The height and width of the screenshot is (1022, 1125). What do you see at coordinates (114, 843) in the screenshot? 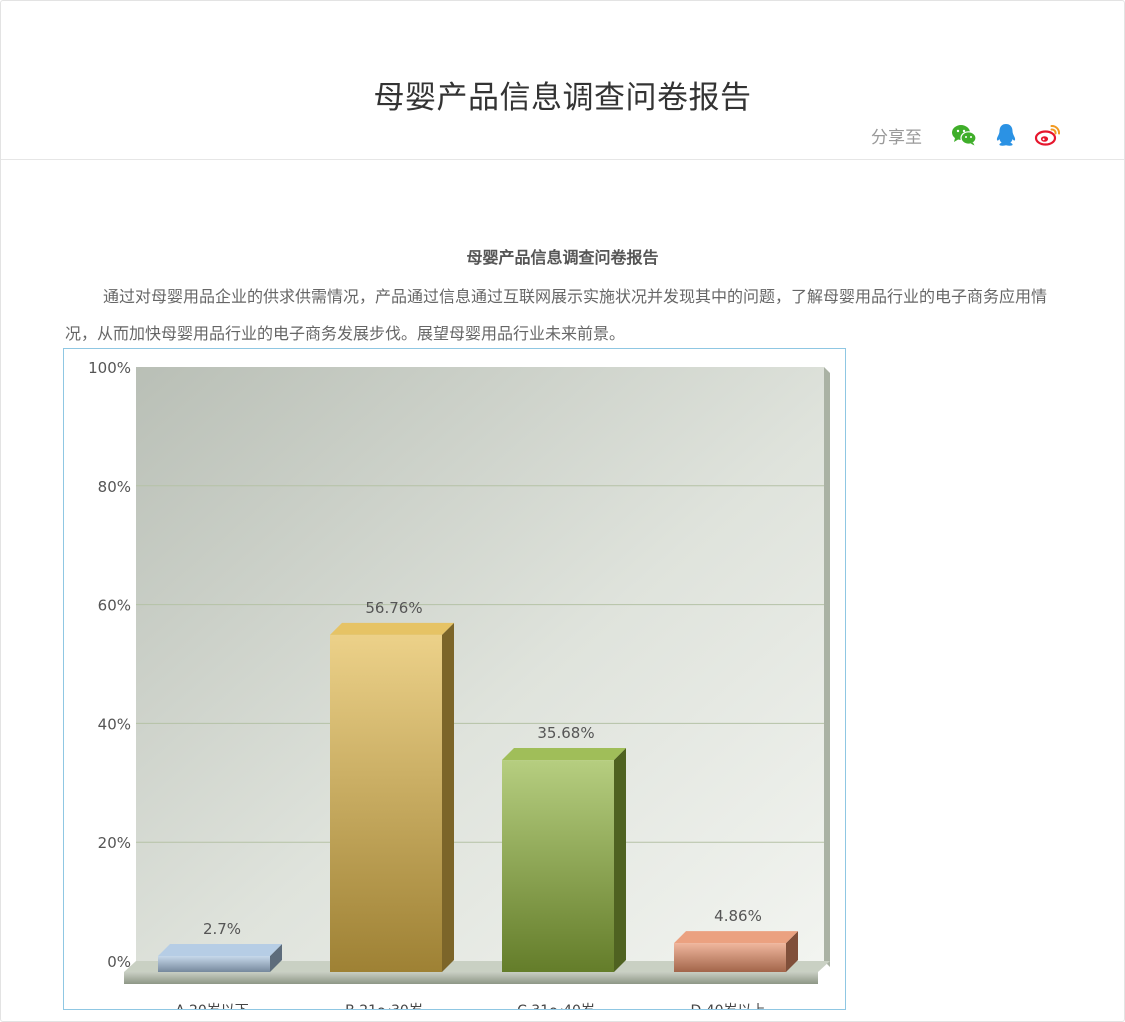
I see `y-tick-label: 20%` at bounding box center [114, 843].